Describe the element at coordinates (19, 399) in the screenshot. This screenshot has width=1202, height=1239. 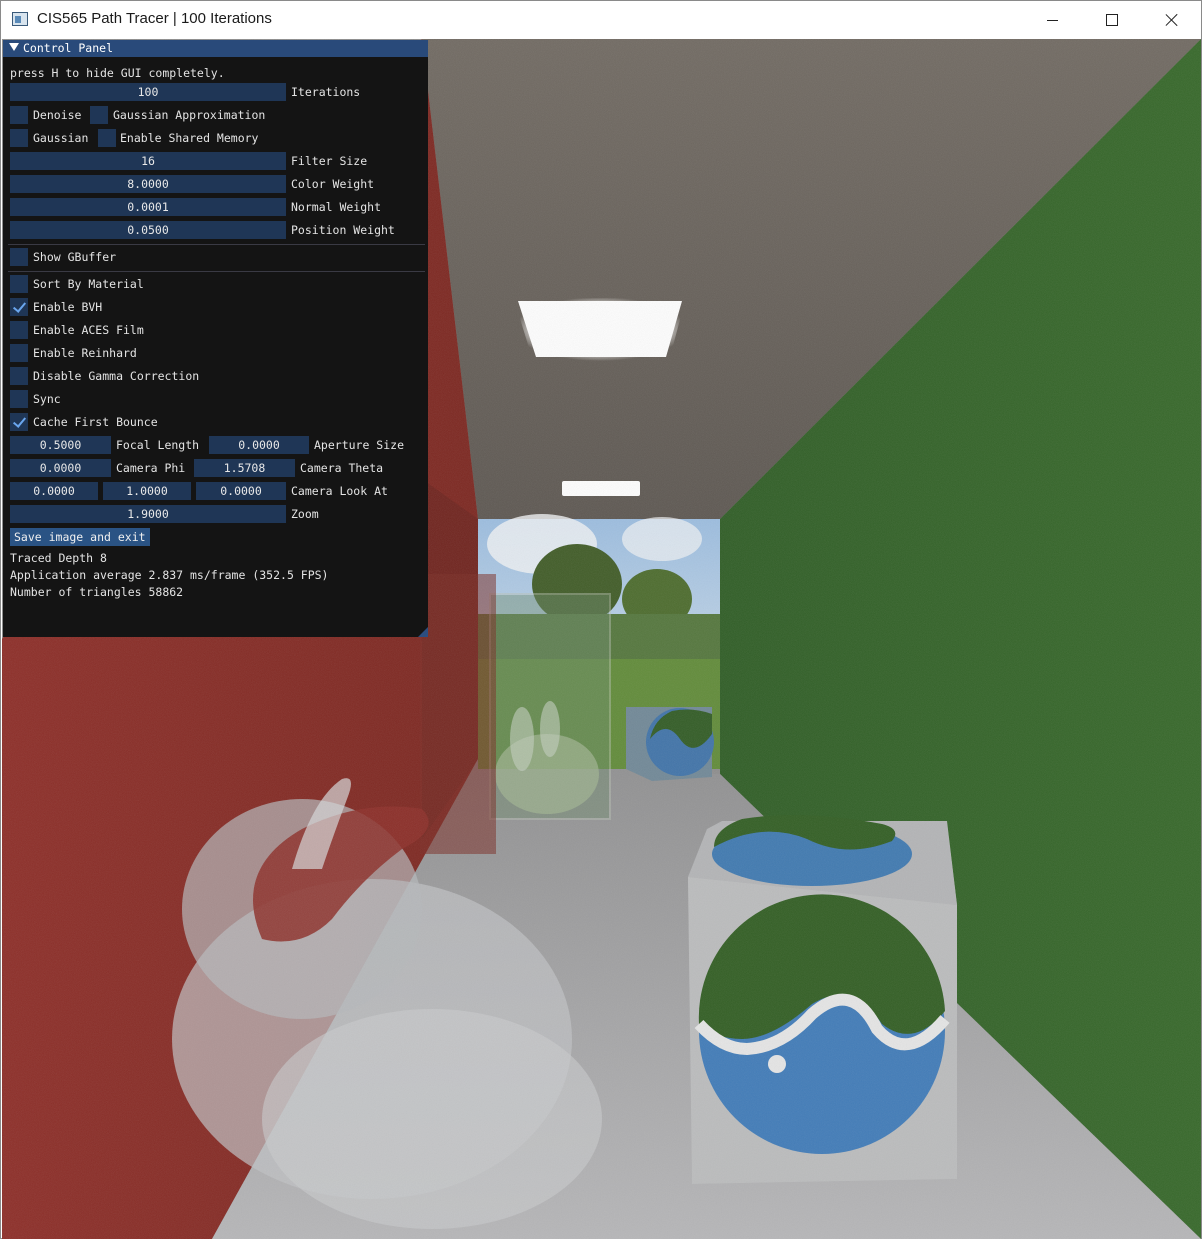
I see `sync-checkbox` at that location.